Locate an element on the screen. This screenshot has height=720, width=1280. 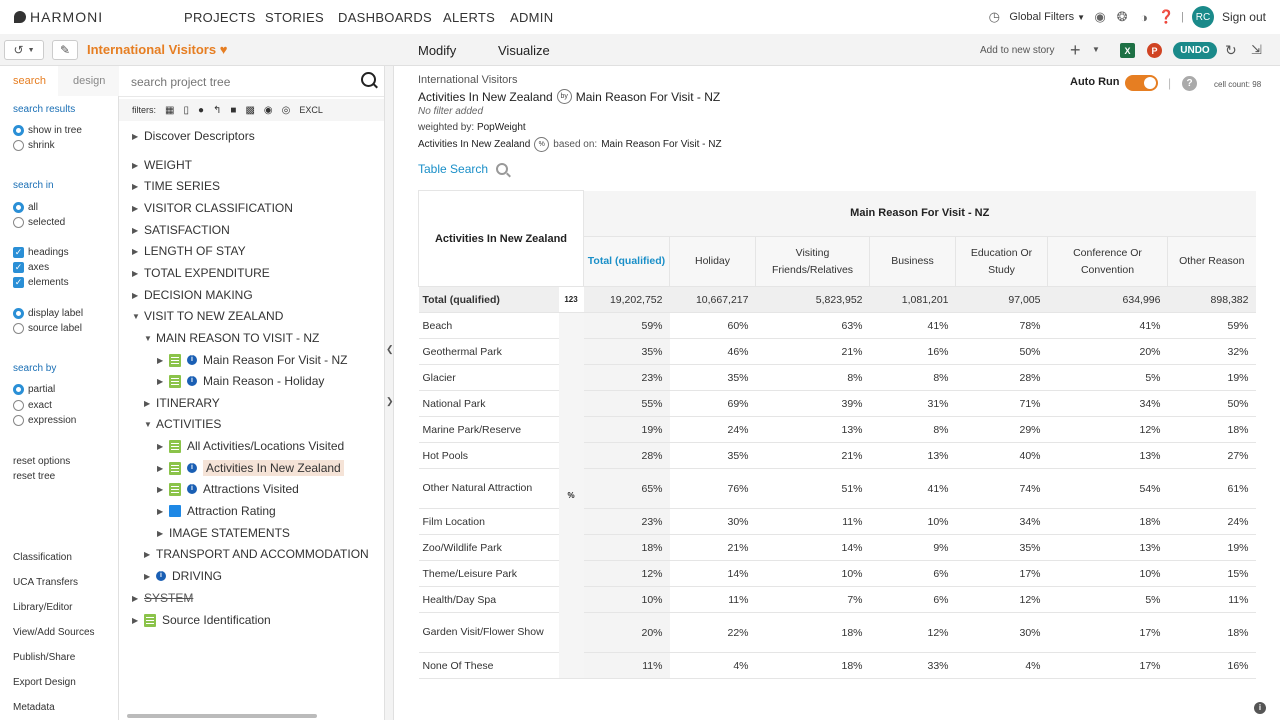
search-input is located at coordinates (241, 82).